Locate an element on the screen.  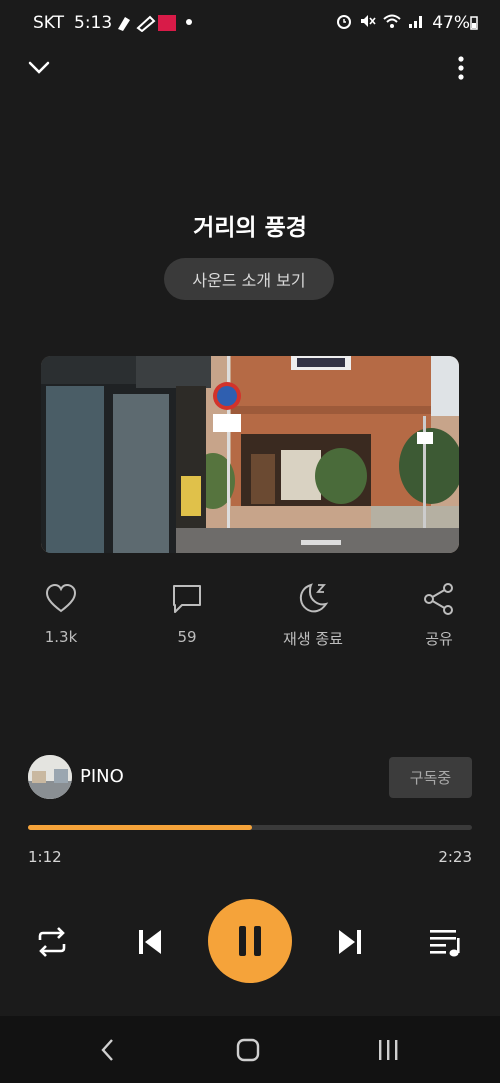
dot-icon is located at coordinates (189, 22).